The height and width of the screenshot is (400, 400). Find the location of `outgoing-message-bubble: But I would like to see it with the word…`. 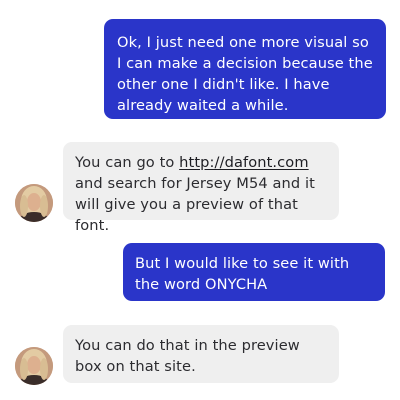

outgoing-message-bubble: But I would like to see it with the word… is located at coordinates (254, 272).